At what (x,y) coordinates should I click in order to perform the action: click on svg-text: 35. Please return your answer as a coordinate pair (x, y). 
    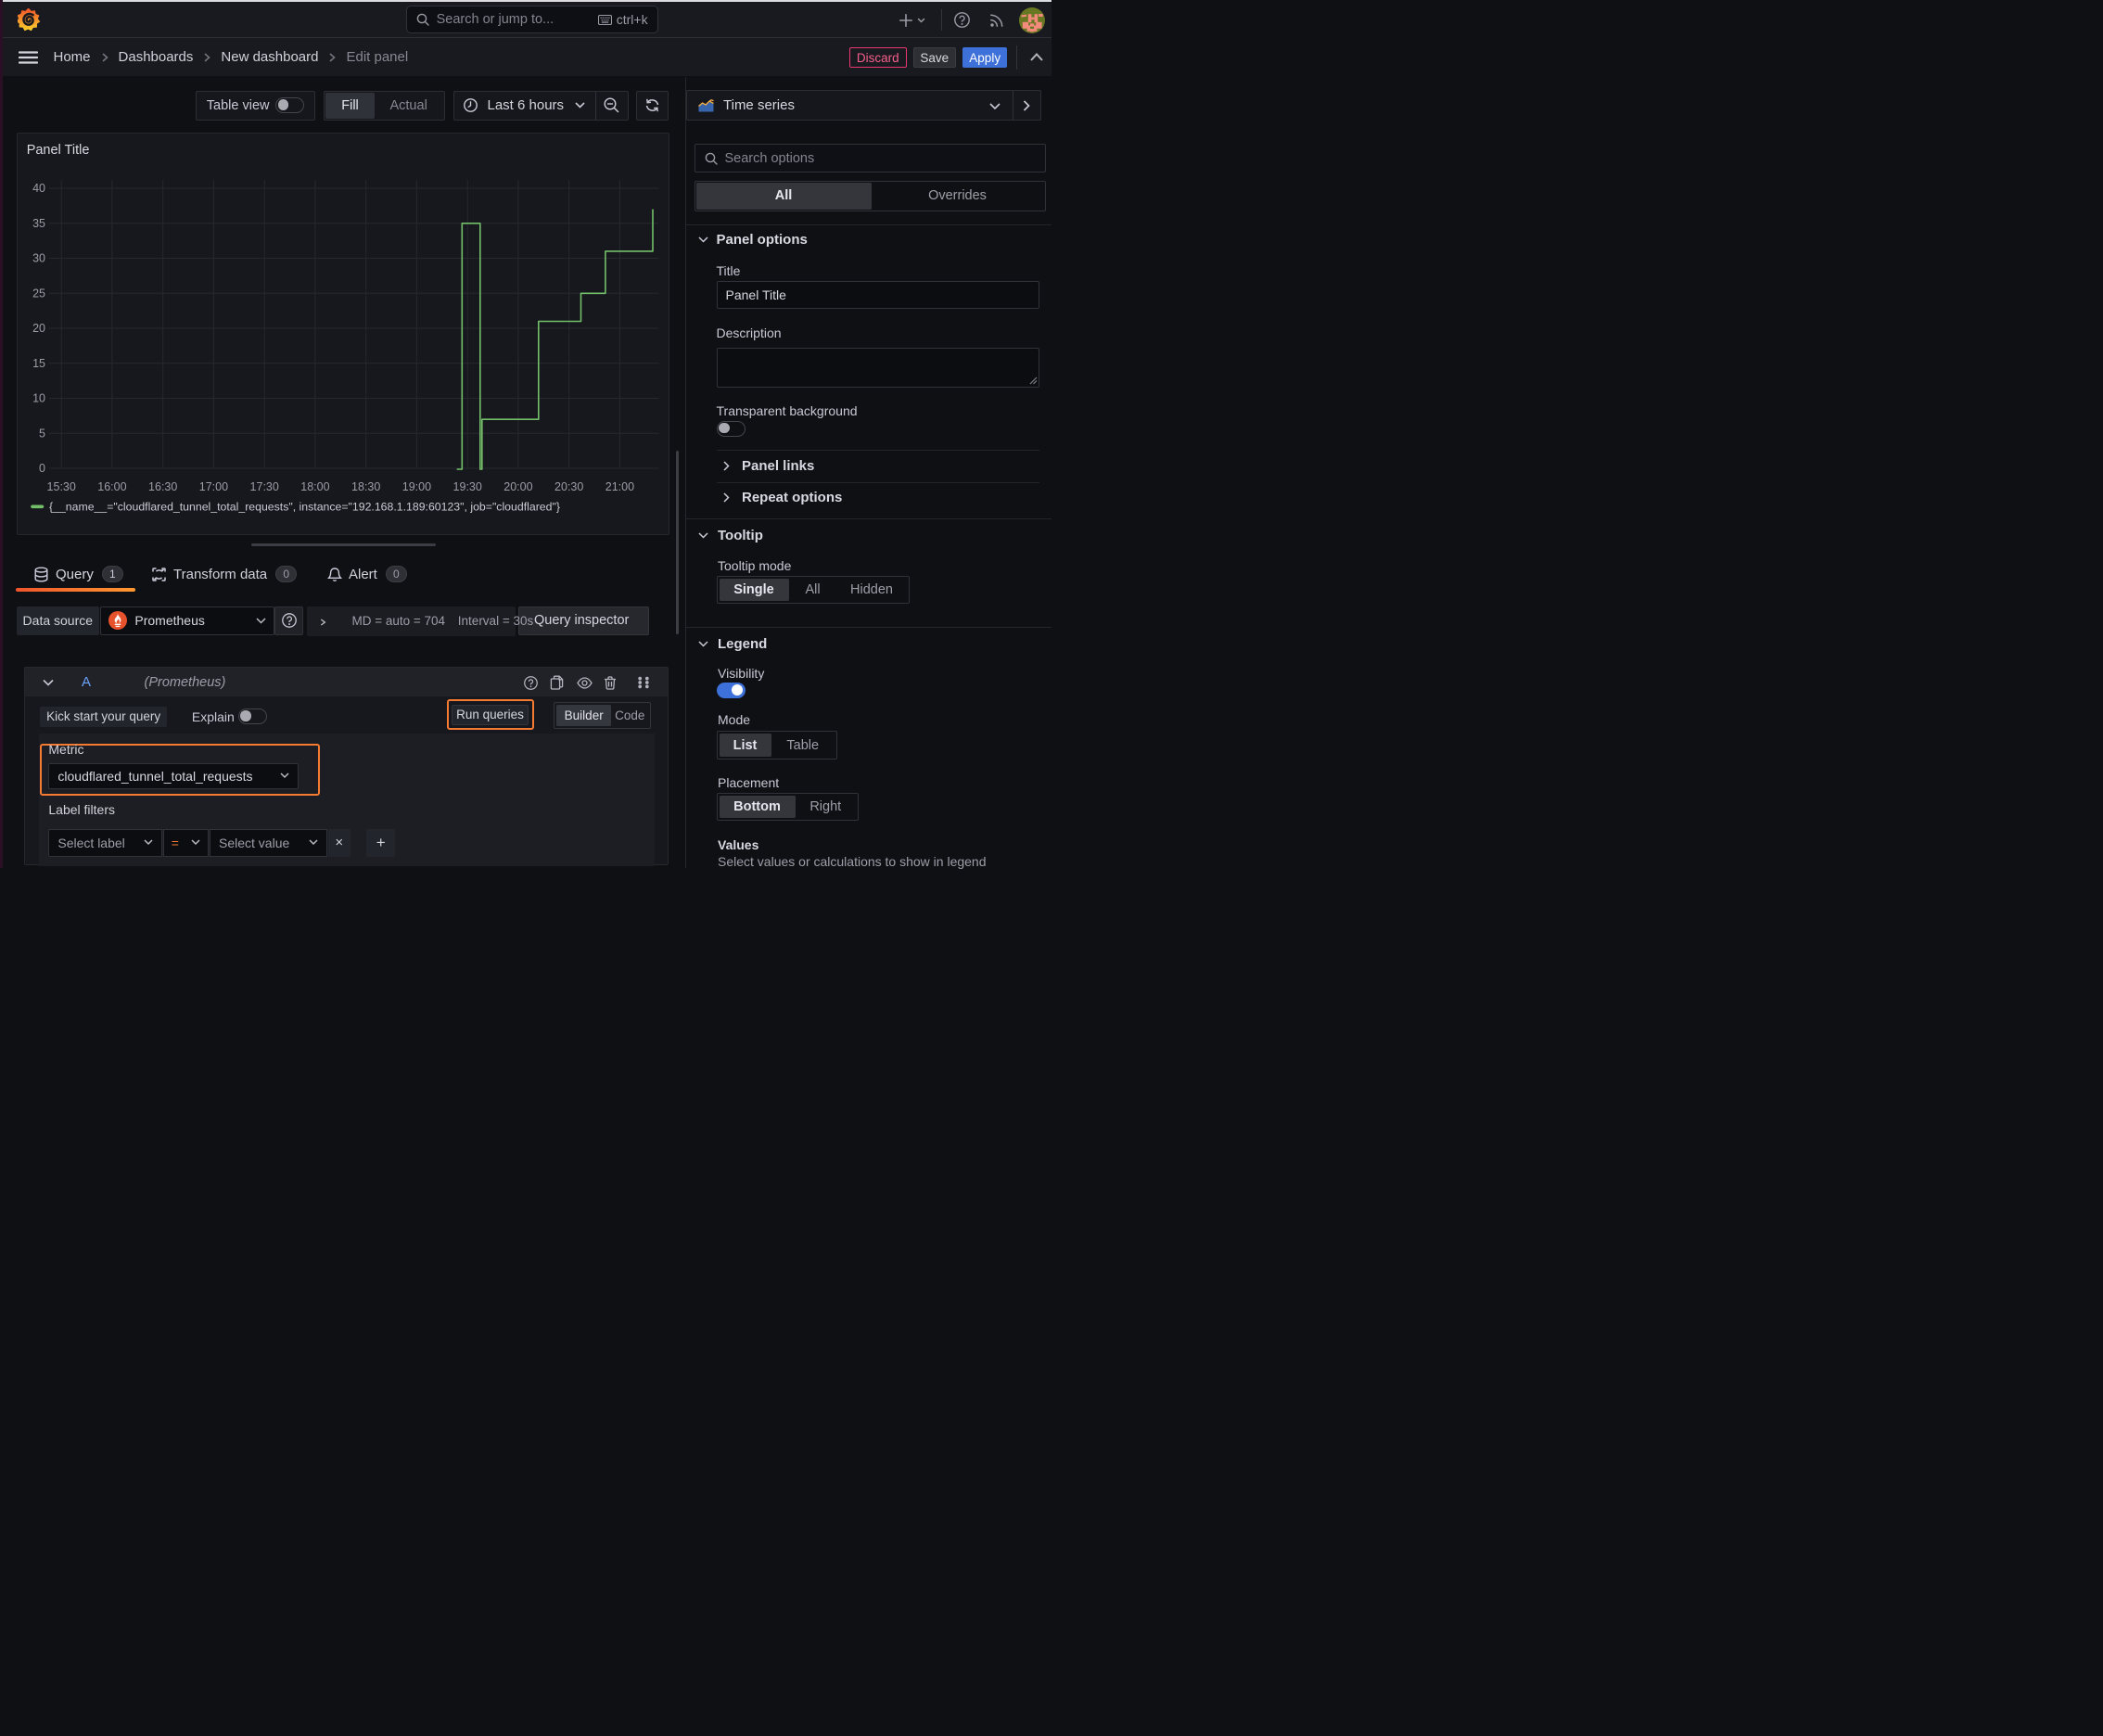
    Looking at the image, I should click on (38, 223).